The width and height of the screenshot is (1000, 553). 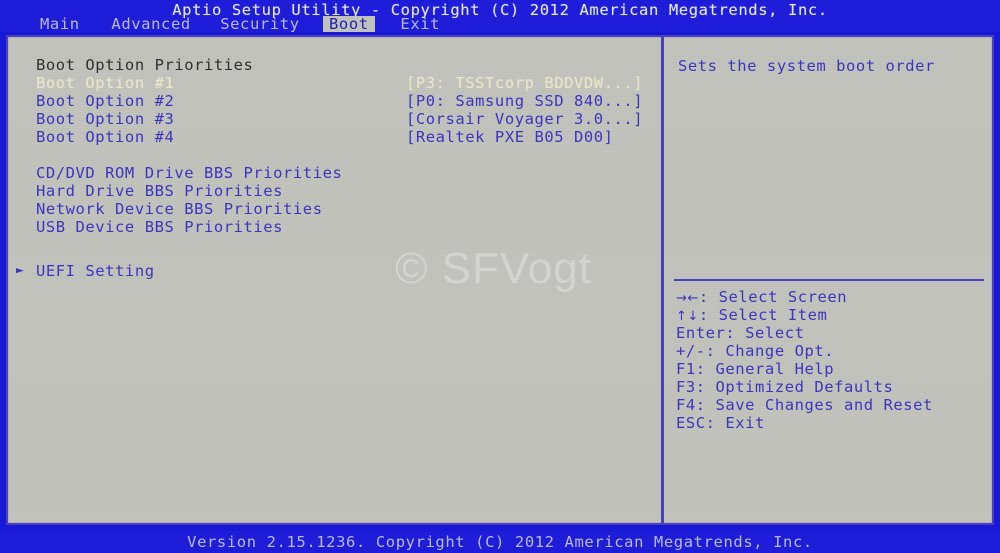 What do you see at coordinates (105, 101) in the screenshot?
I see `boot-option-2: Boot Option #2` at bounding box center [105, 101].